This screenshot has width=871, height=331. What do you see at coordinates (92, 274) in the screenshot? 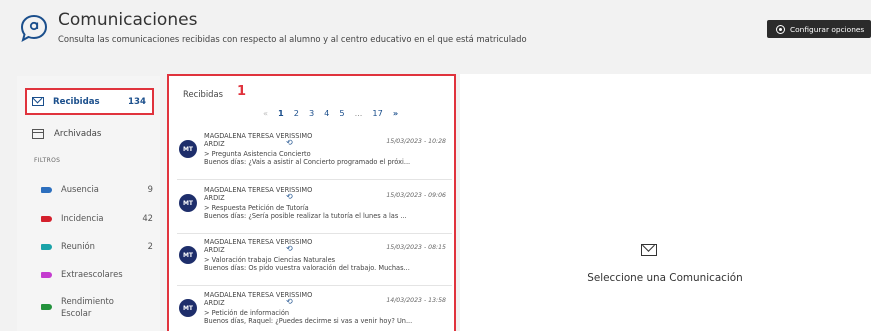
I see `filter-label: Extraescolares` at bounding box center [92, 274].